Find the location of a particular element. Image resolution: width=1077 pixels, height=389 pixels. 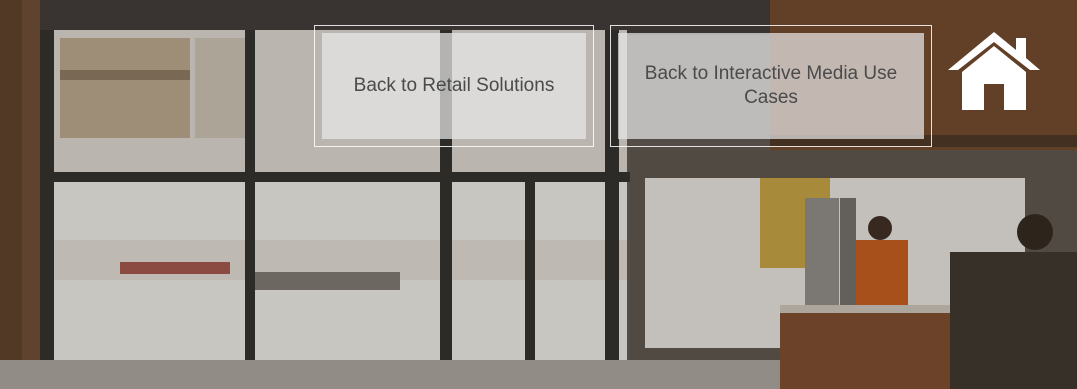

back-to-interactive-media-label: Back to Interactive Media Use Cases is located at coordinates (771, 86).